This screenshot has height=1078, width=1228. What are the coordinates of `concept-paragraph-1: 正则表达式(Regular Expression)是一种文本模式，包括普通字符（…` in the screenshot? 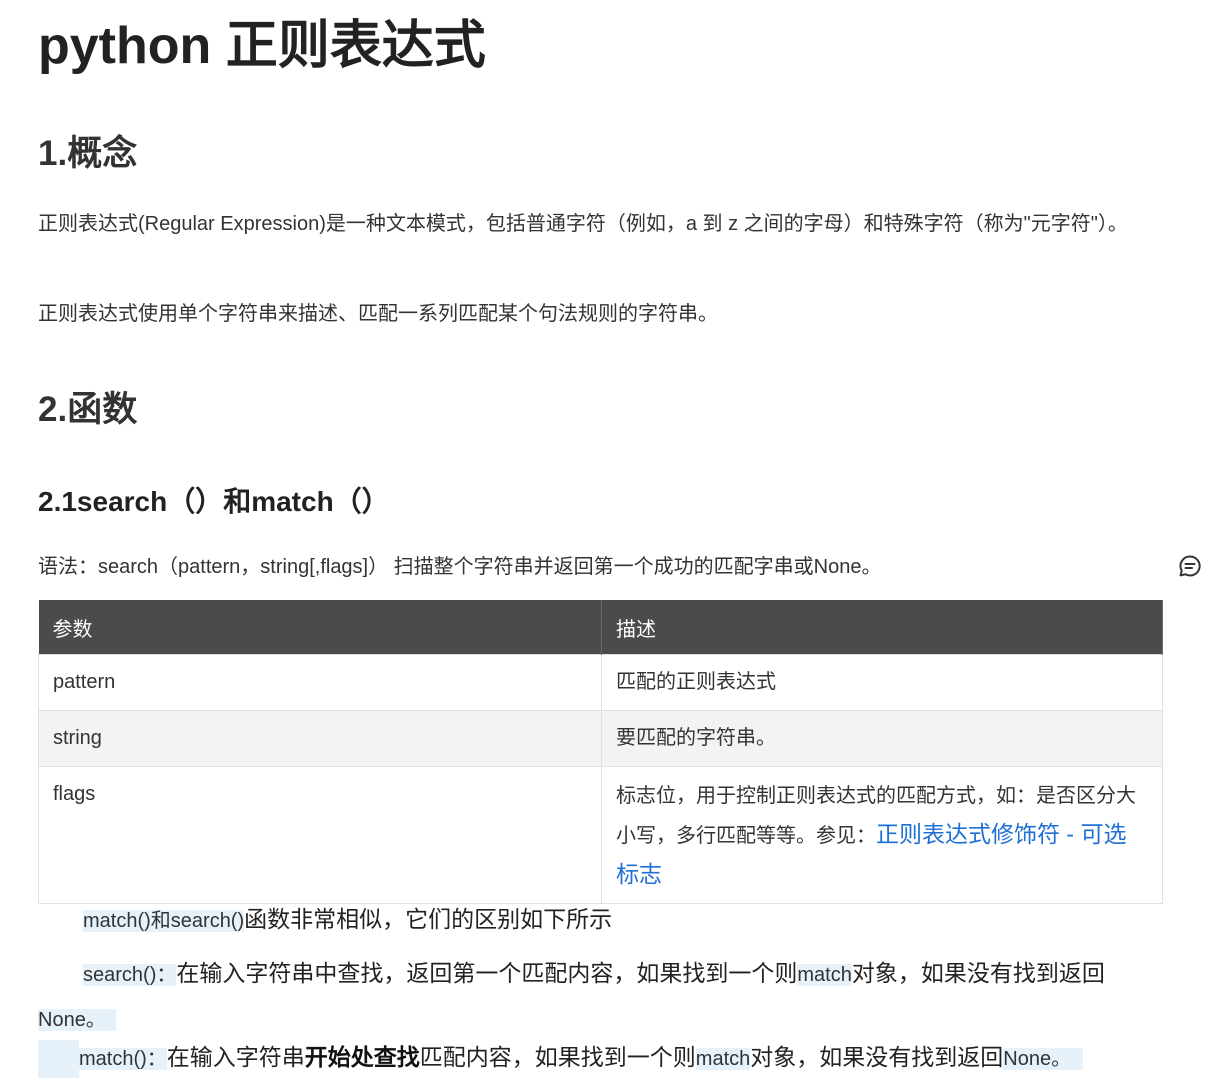 It's located at (583, 224).